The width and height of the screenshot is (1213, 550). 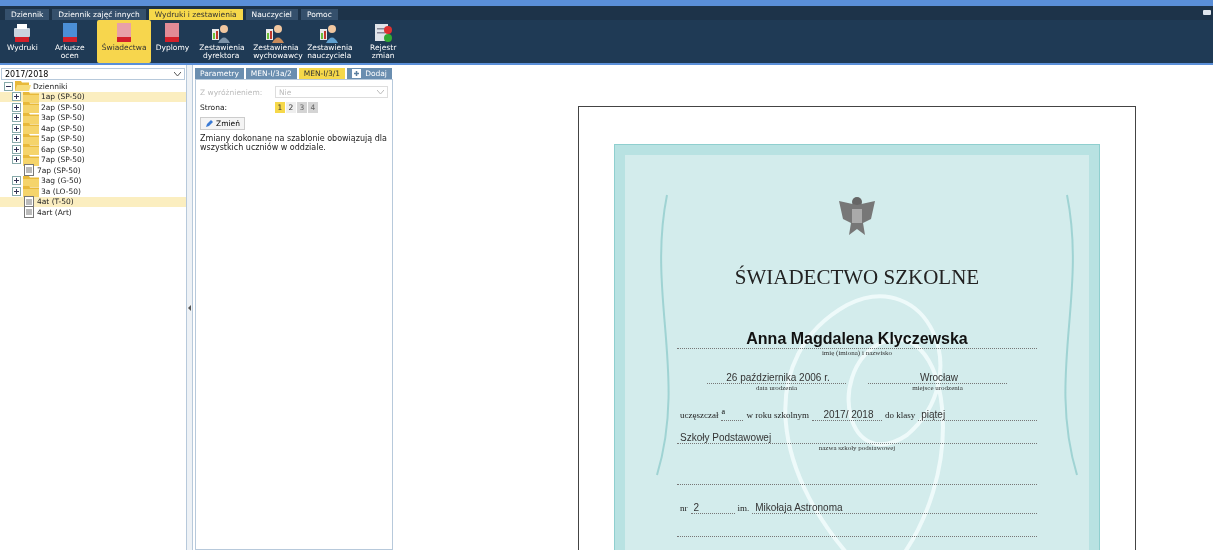 I want to click on certificate-label: uczęszczał, so click(x=699, y=415).